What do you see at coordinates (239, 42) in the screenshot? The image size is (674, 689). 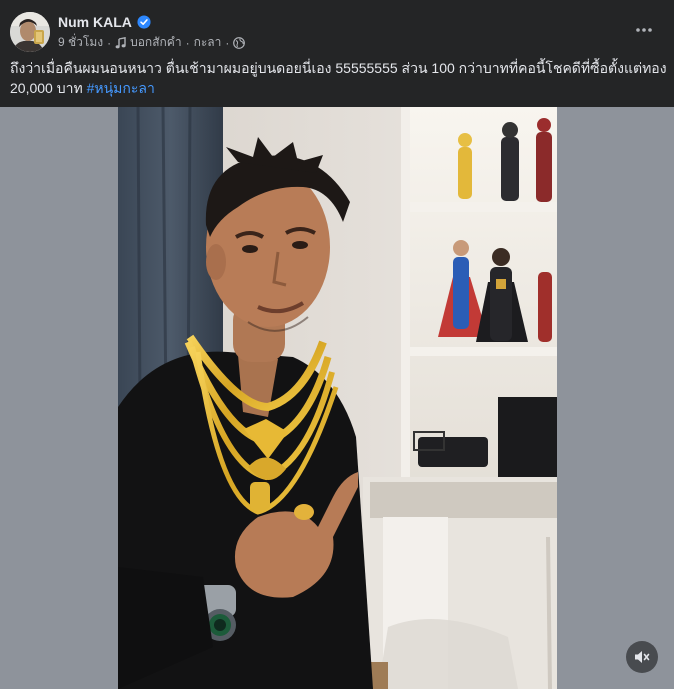 I see `globe-icon` at bounding box center [239, 42].